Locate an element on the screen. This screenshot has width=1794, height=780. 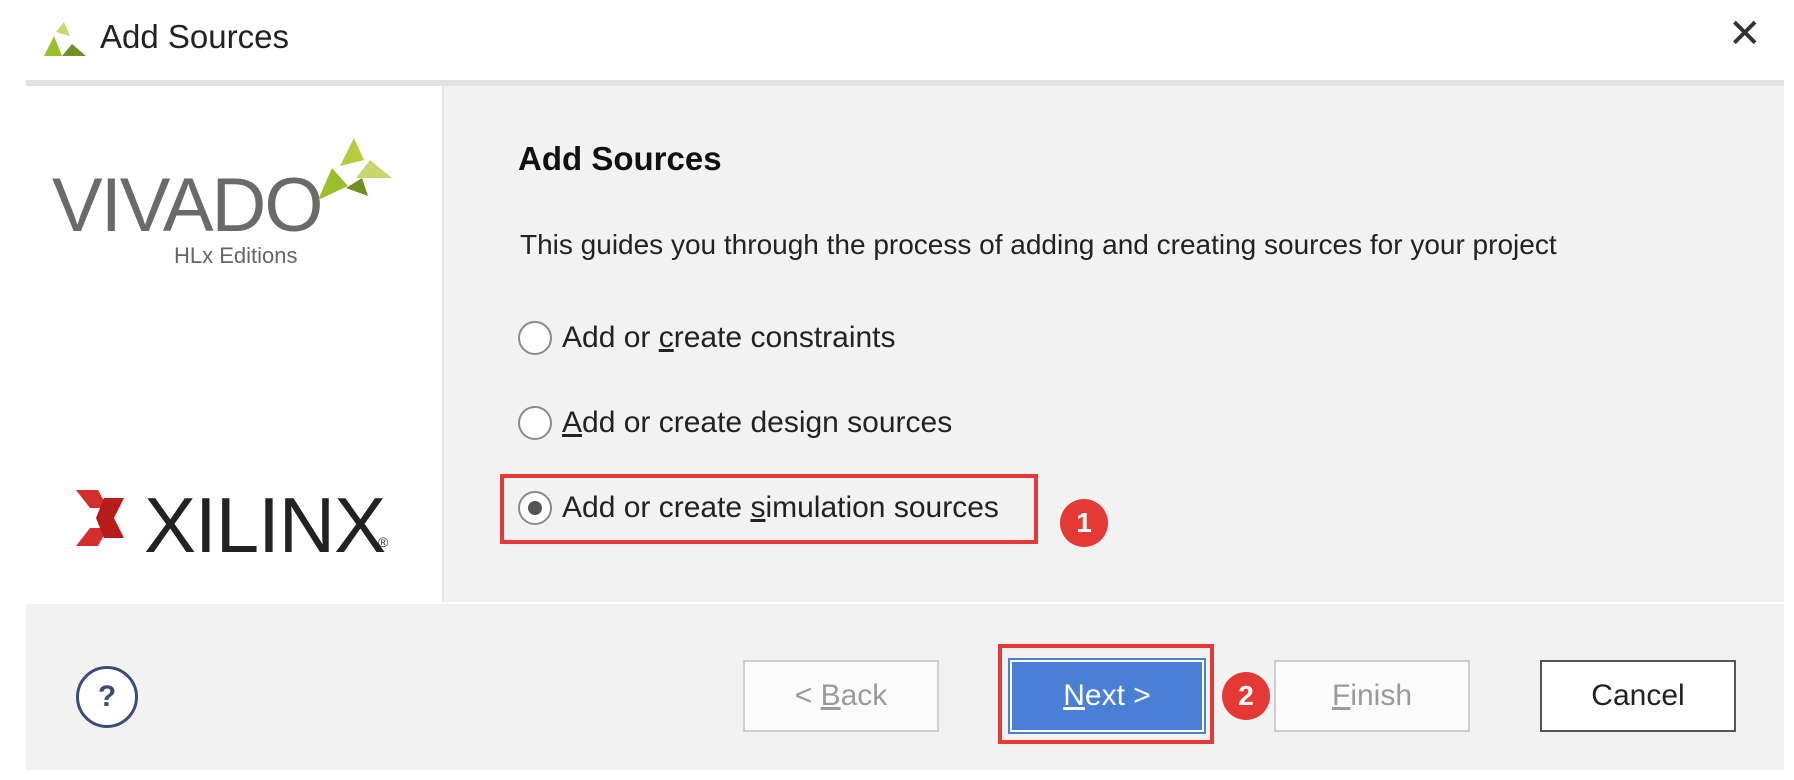
option-design-sources: Add or create design sources is located at coordinates (735, 423).